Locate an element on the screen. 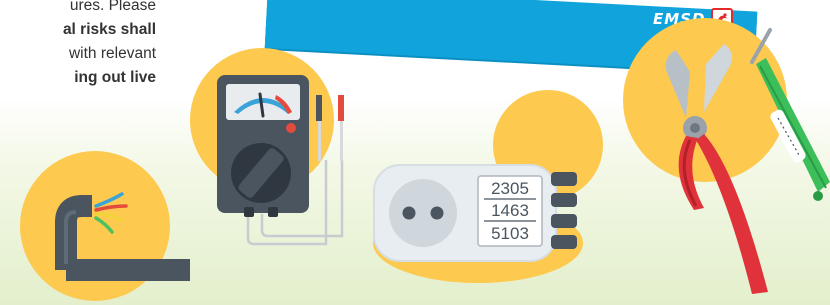 The image size is (830, 305). tester-reading-3: 5103 is located at coordinates (510, 233).